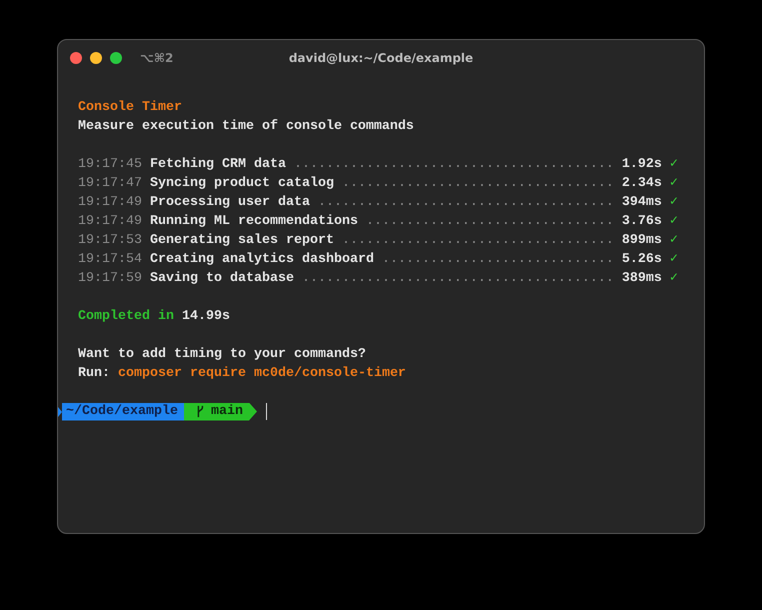  Describe the element at coordinates (130, 107) in the screenshot. I see `output-title: Console Timer` at that location.